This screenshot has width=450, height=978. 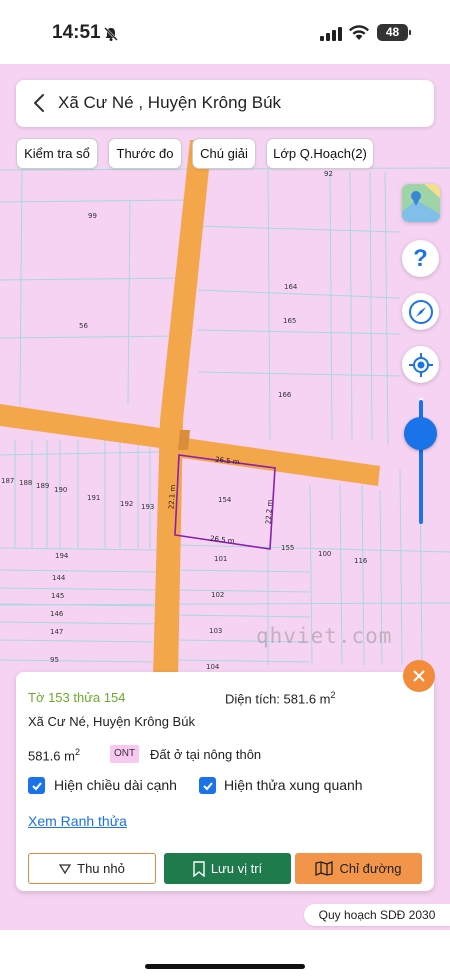 I want to click on planning-layer-chip: Lớp Q.Hoạch(2), so click(x=320, y=153).